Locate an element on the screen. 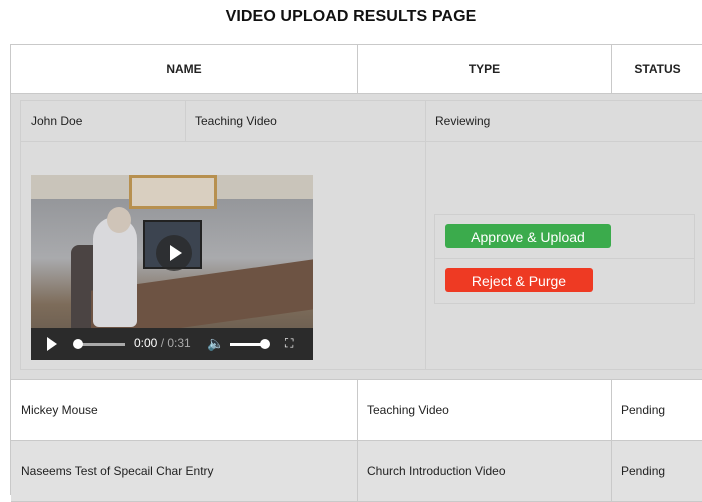 The image size is (702, 502). table-header: NAME TYPE STATUS is located at coordinates (356, 69).